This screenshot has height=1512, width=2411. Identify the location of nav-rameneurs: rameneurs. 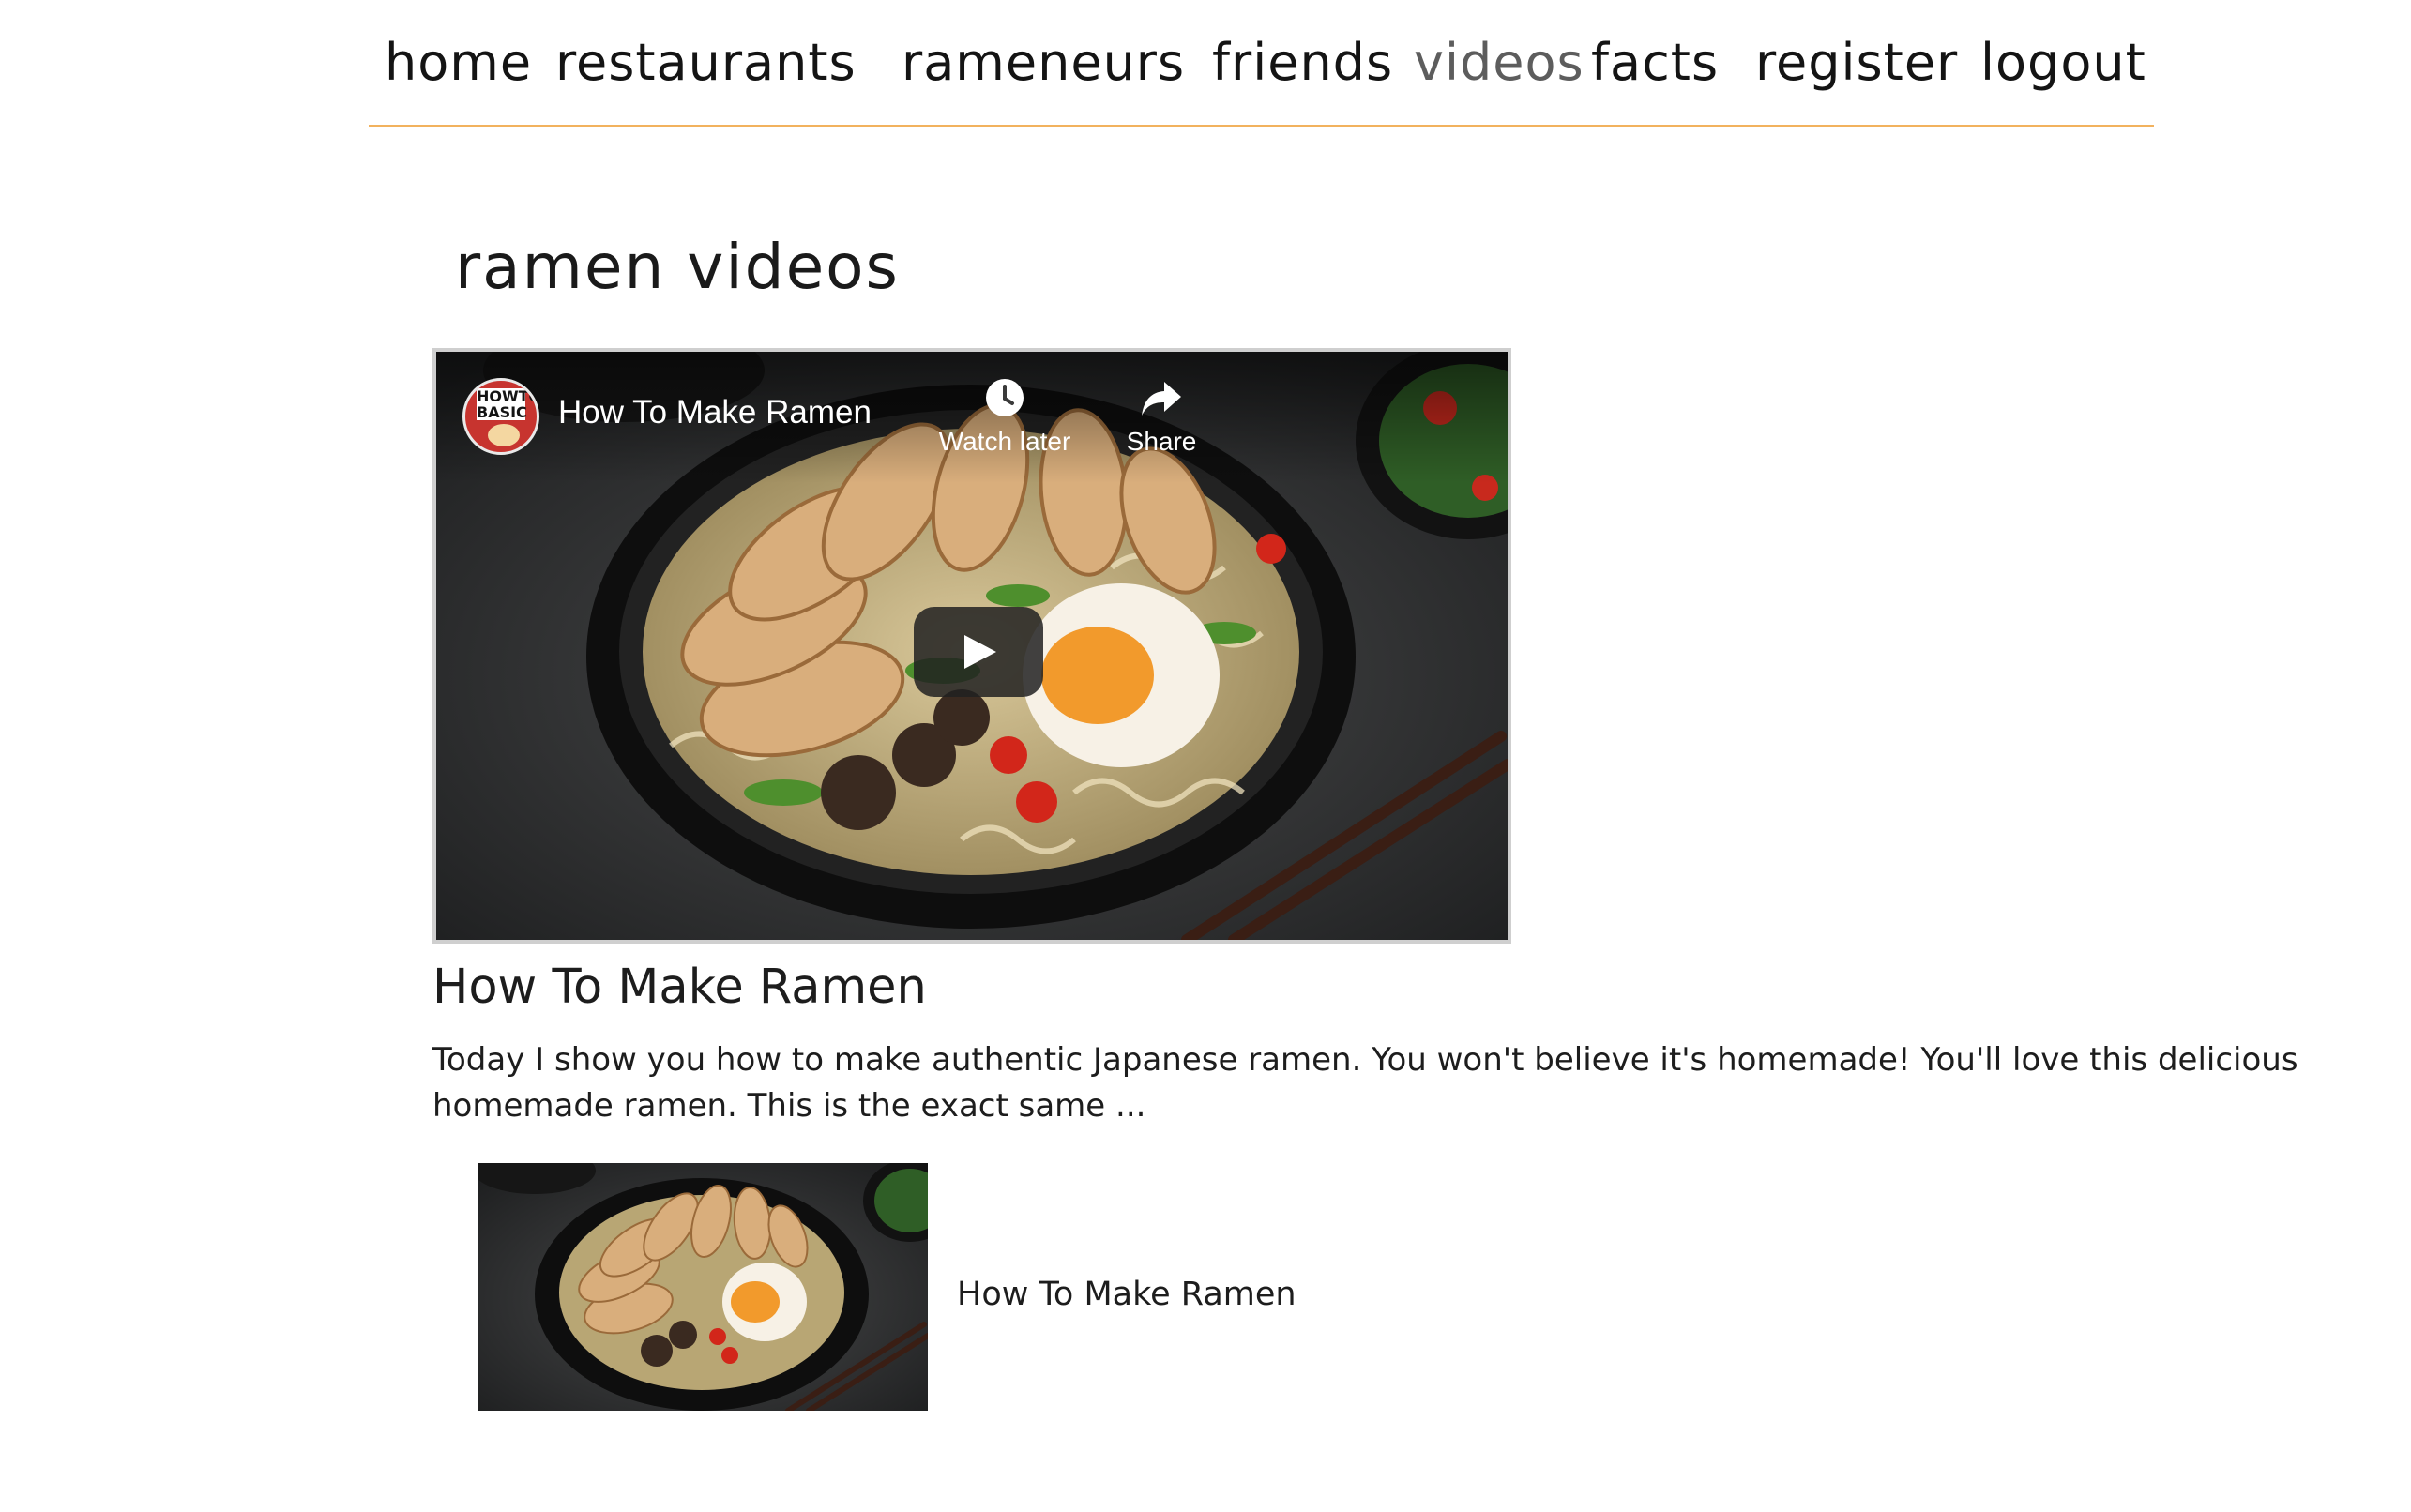
(1044, 63).